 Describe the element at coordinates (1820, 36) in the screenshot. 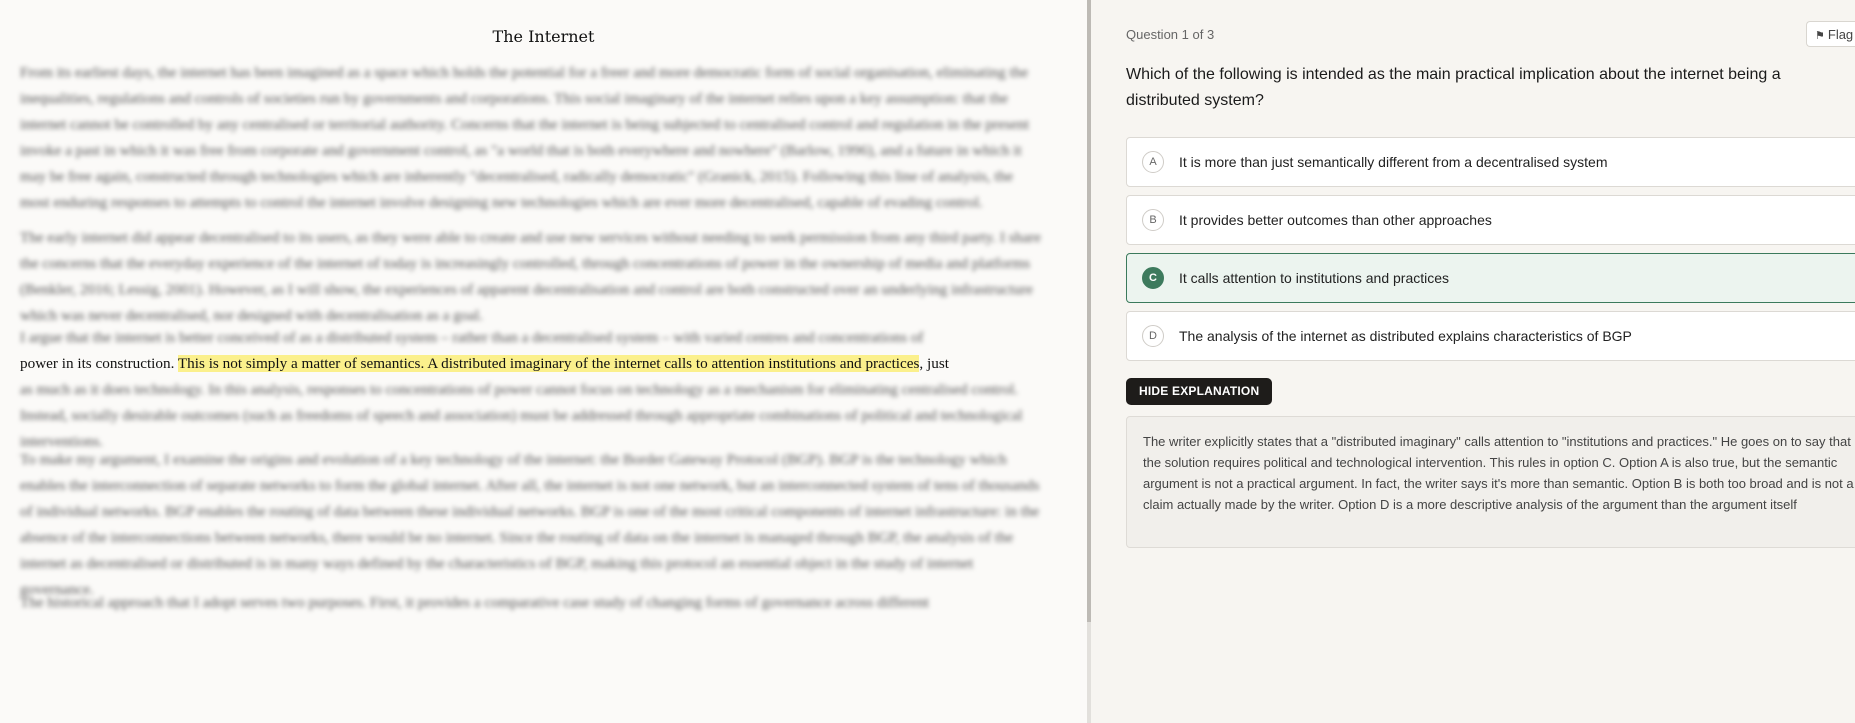

I see `flag-icon: ⚑` at that location.